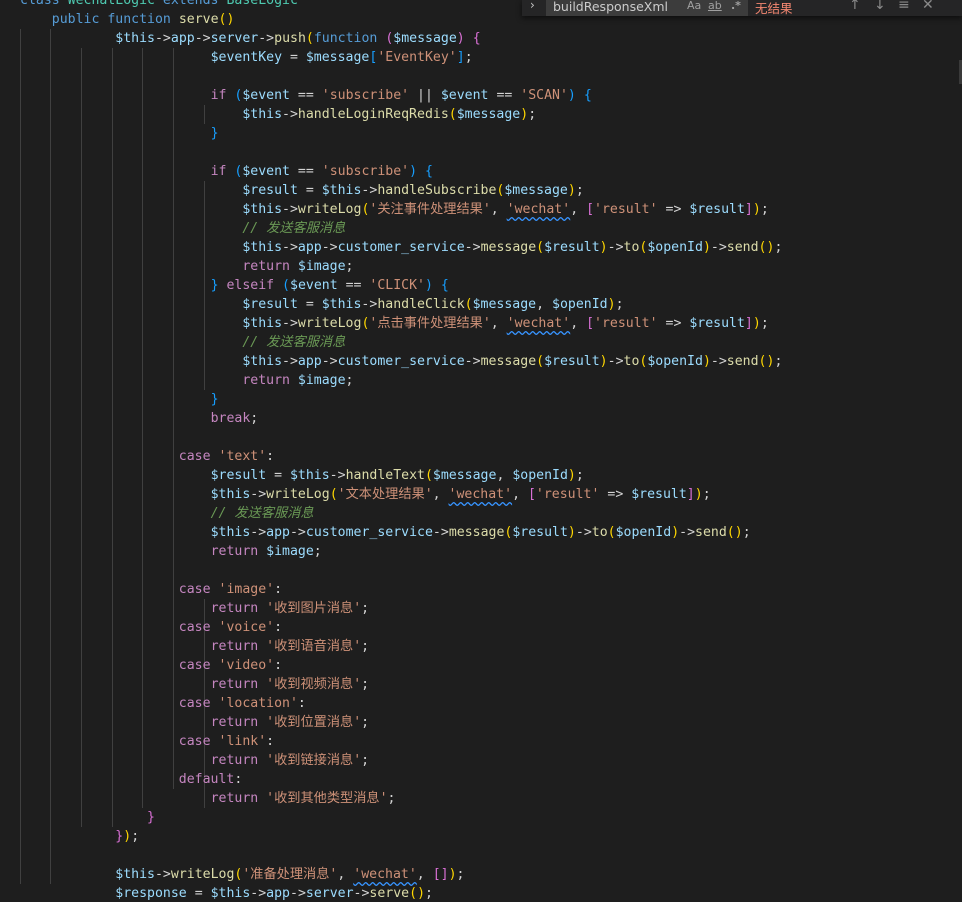 The image size is (962, 902). Describe the element at coordinates (385, 874) in the screenshot. I see `code-token: 'wechat'` at that location.